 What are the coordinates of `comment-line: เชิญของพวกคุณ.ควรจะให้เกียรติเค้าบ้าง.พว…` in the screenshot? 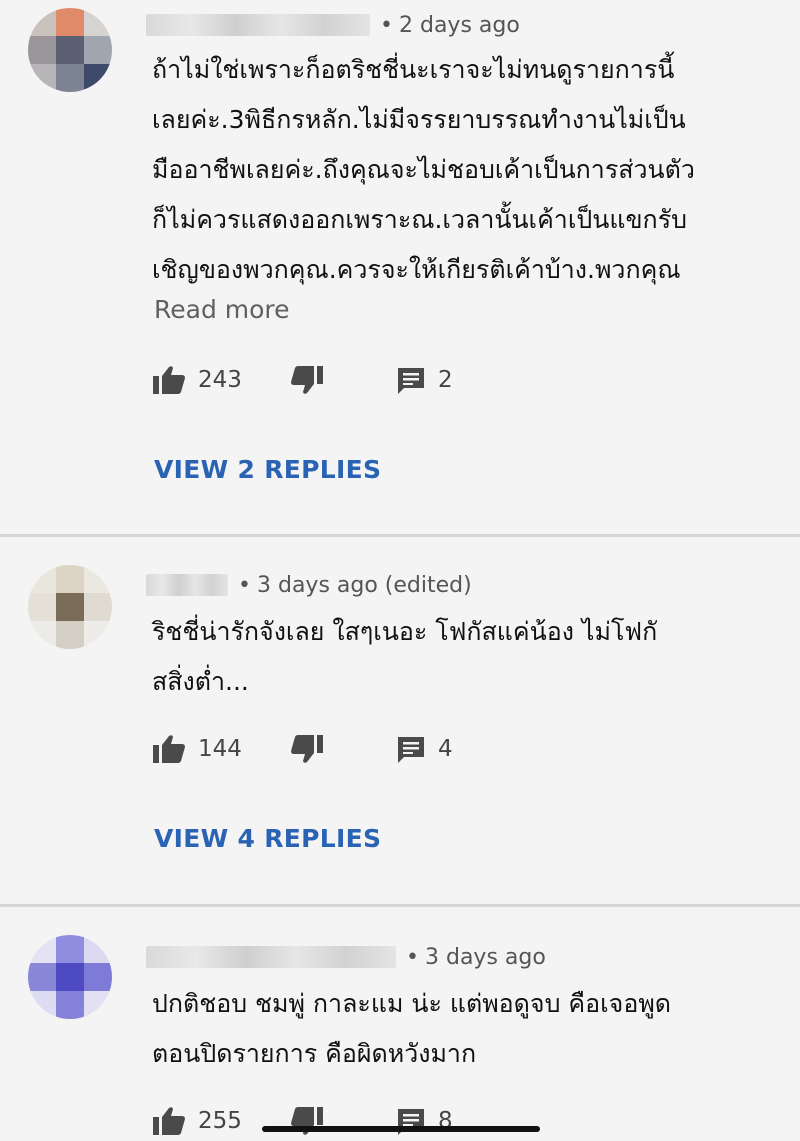 It's located at (416, 269).